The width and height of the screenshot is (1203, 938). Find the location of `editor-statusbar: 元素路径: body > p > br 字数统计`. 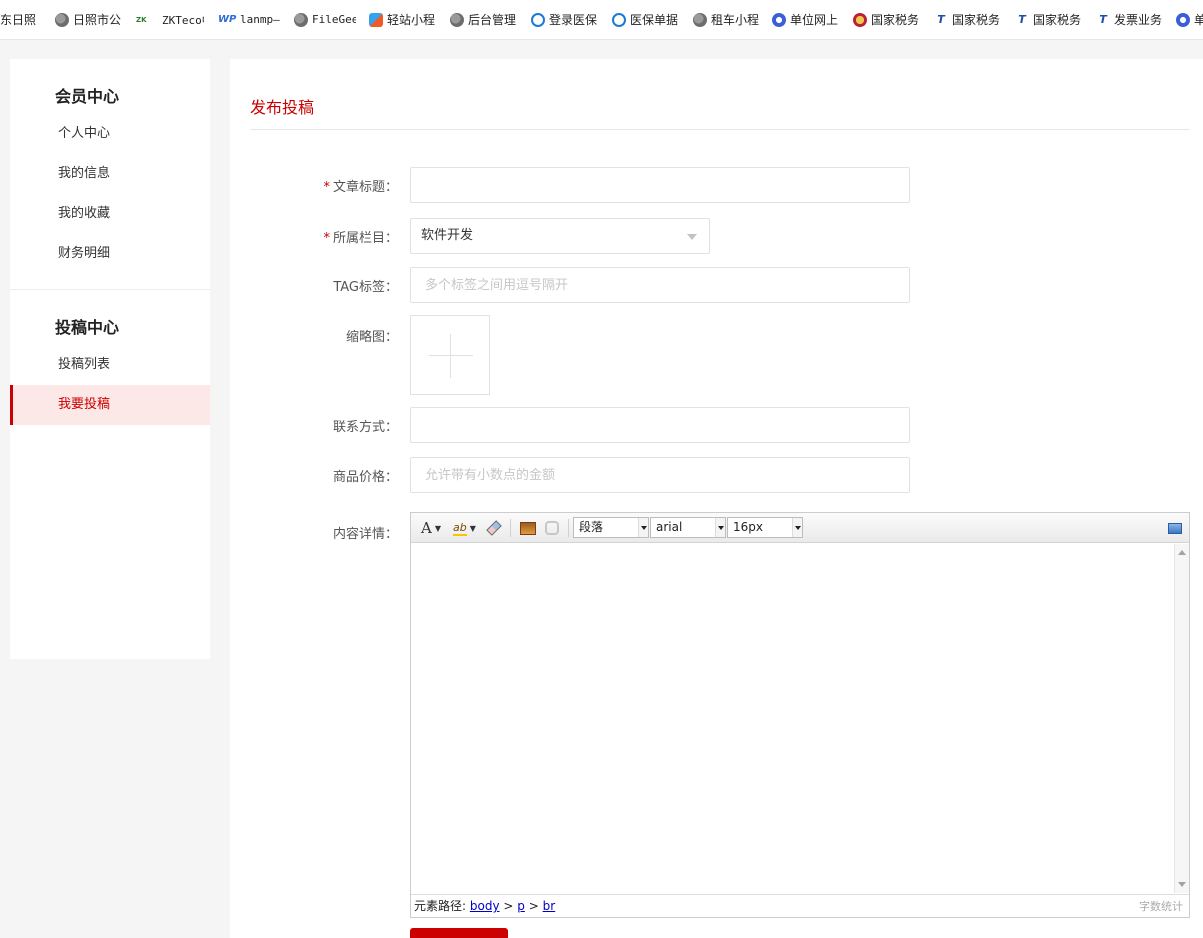

editor-statusbar: 元素路径: body > p > br 字数统计 is located at coordinates (800, 905).